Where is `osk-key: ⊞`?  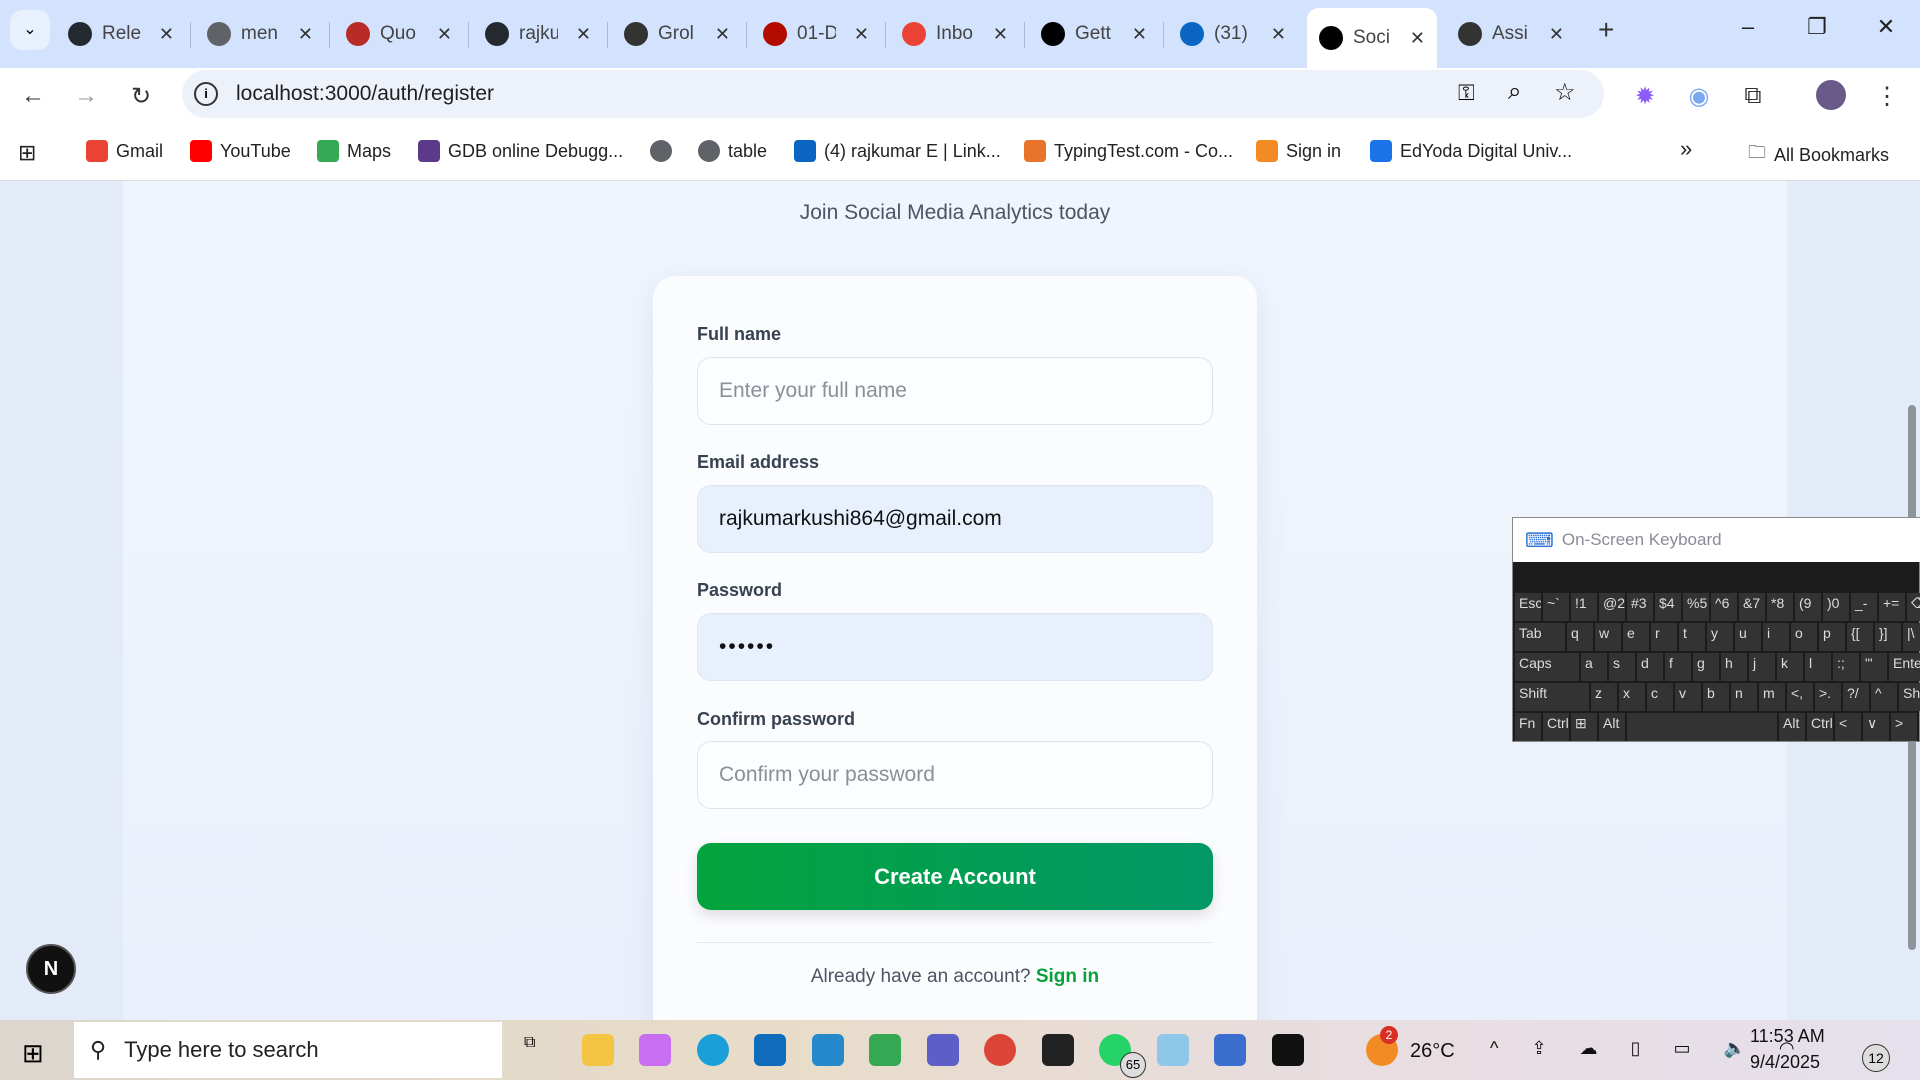
osk-key: ⊞ is located at coordinates (1584, 727).